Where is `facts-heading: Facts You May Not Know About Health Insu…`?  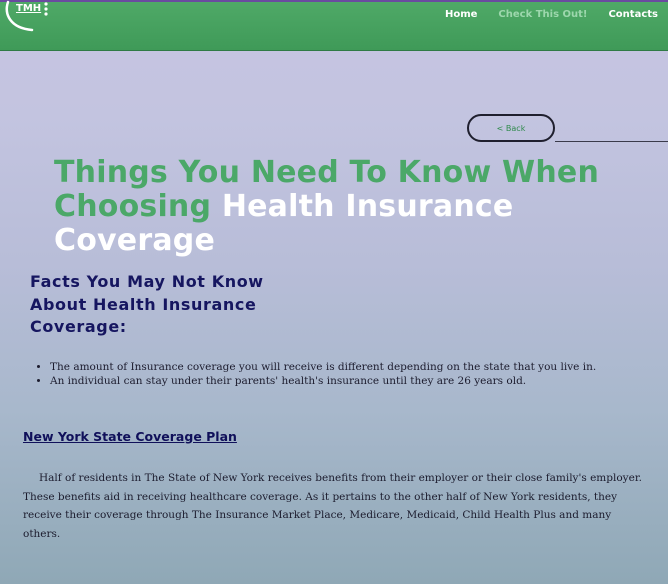
facts-heading: Facts You May Not Know About Health Insu… is located at coordinates (147, 304).